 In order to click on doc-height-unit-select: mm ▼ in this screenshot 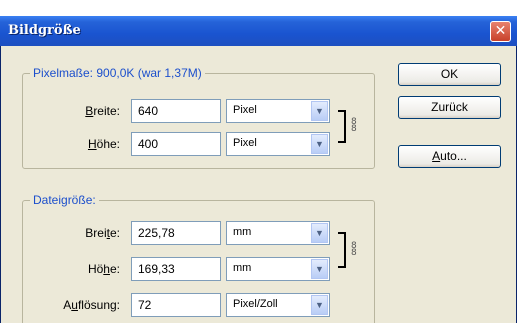, I will do `click(278, 269)`.